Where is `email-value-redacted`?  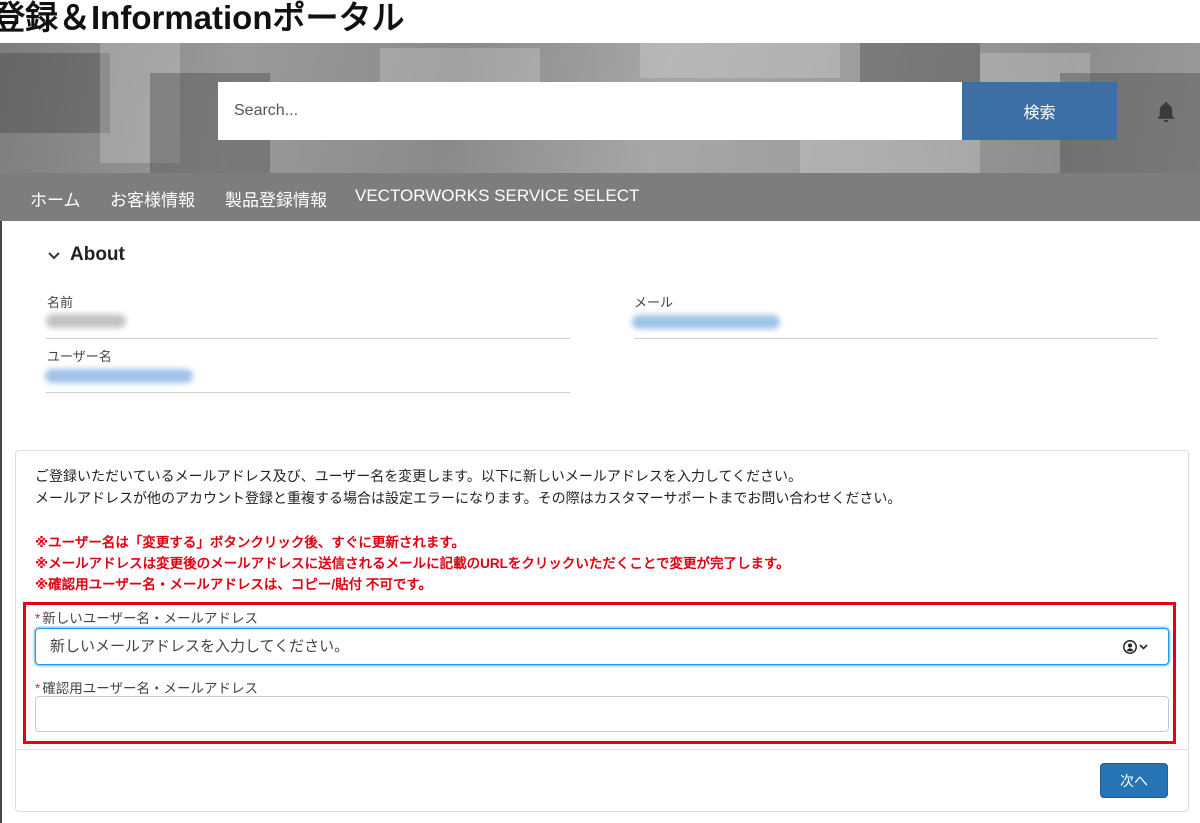
email-value-redacted is located at coordinates (706, 322).